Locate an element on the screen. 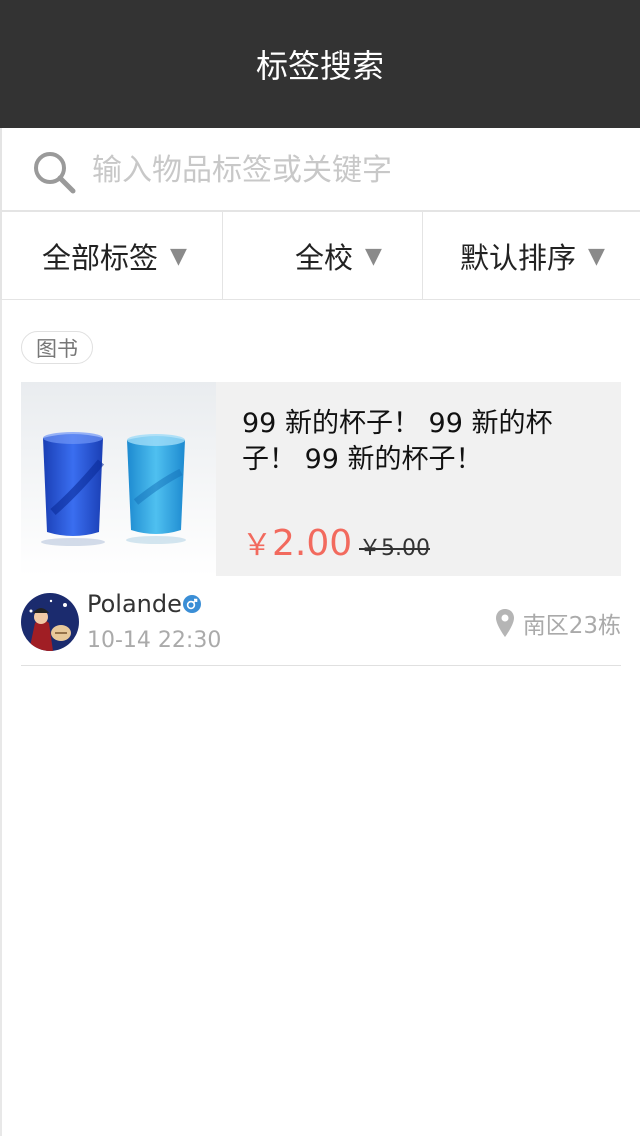 The image size is (640, 1136). male-gender-icon is located at coordinates (192, 604).